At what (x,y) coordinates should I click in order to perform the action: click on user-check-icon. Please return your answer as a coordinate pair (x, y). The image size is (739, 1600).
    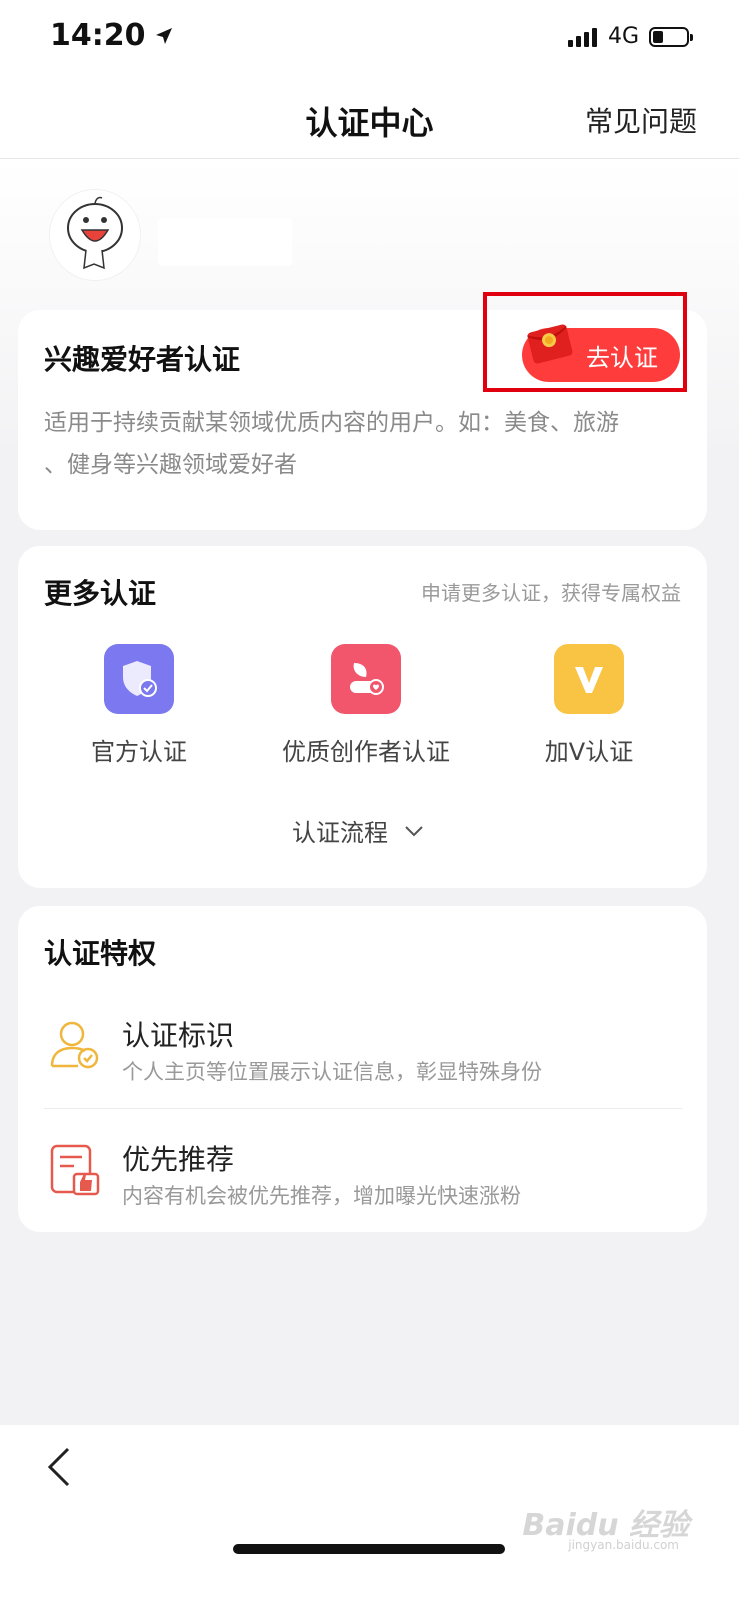
    Looking at the image, I should click on (74, 1045).